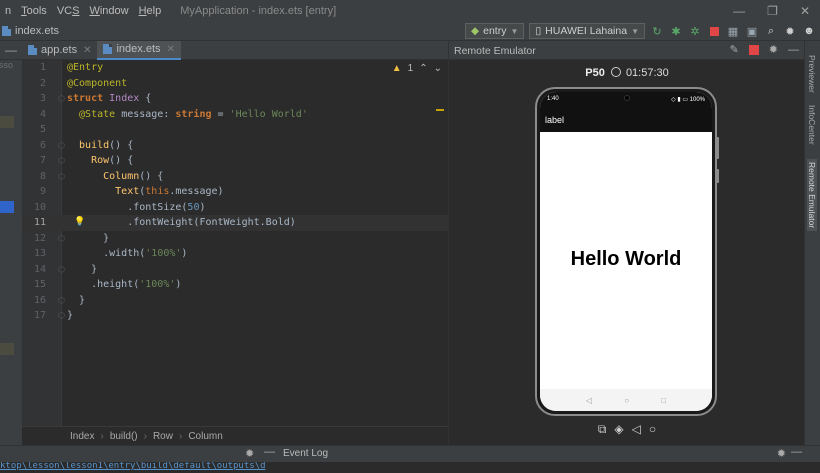 This screenshot has width=820, height=473. What do you see at coordinates (626, 400) in the screenshot?
I see `device-home-icon: ○` at bounding box center [626, 400].